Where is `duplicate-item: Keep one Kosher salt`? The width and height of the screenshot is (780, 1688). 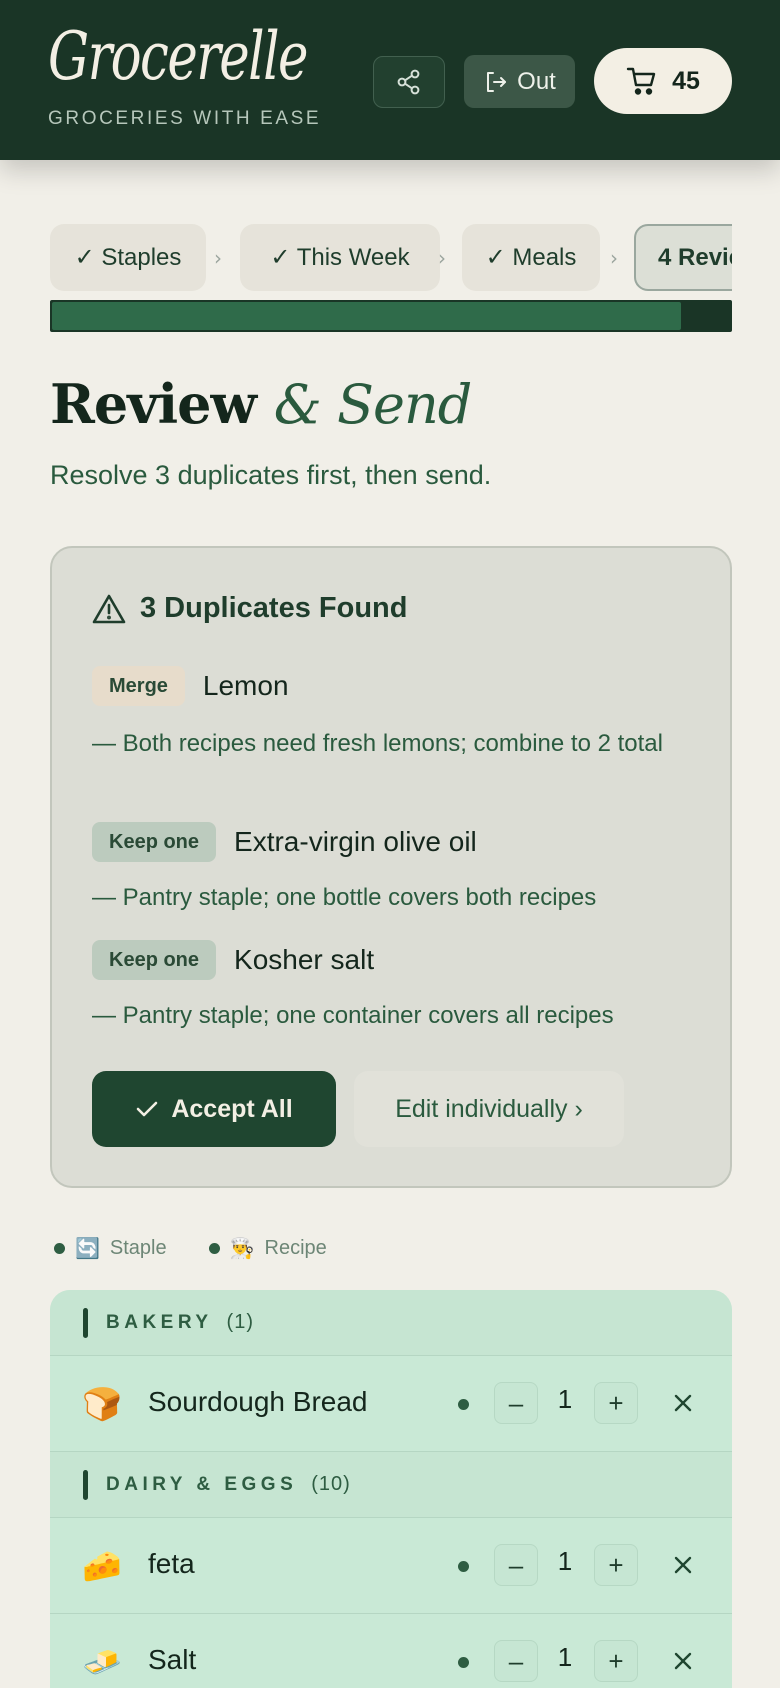 duplicate-item: Keep one Kosher salt is located at coordinates (233, 960).